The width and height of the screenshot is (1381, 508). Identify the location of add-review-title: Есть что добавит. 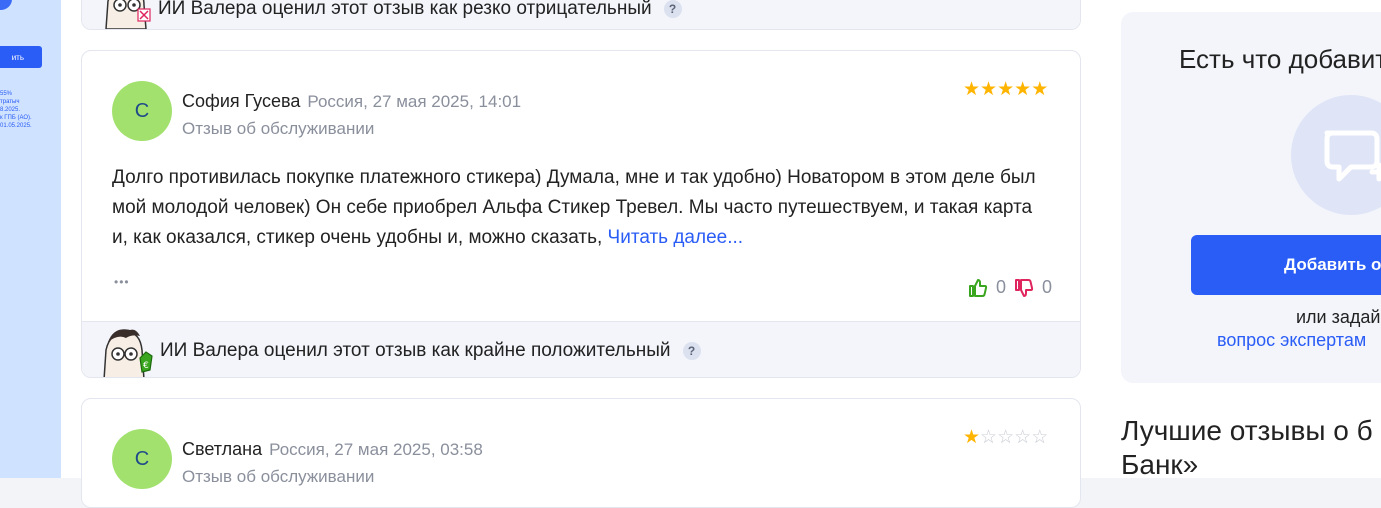
(1280, 59).